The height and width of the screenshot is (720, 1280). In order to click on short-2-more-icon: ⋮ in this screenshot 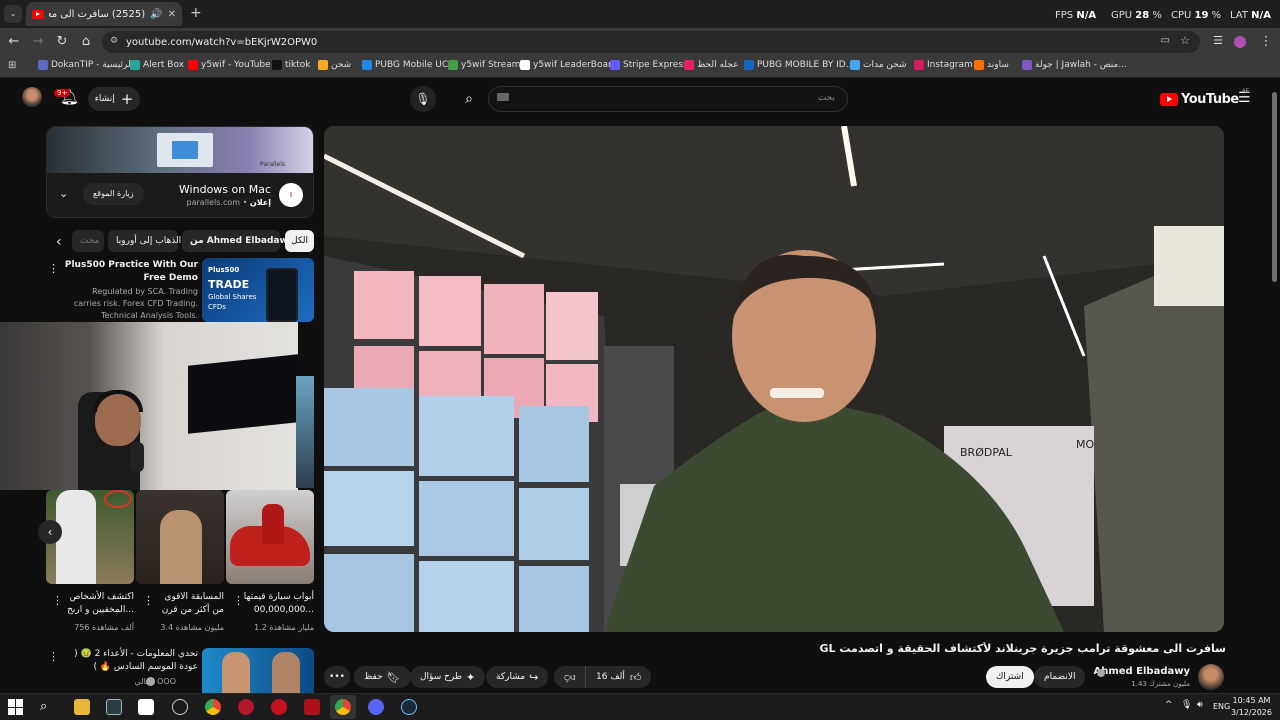, I will do `click(148, 600)`.